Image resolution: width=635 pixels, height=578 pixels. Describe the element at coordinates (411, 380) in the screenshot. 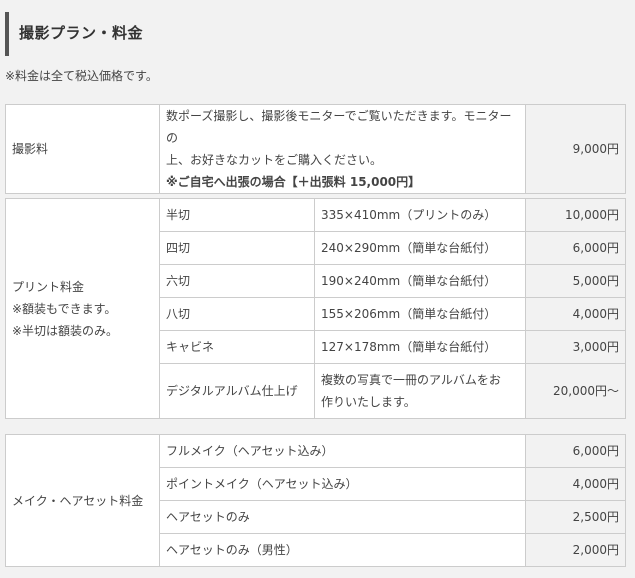

I see `album-spec-line: 複数の写真で一冊のアルバムをお` at that location.